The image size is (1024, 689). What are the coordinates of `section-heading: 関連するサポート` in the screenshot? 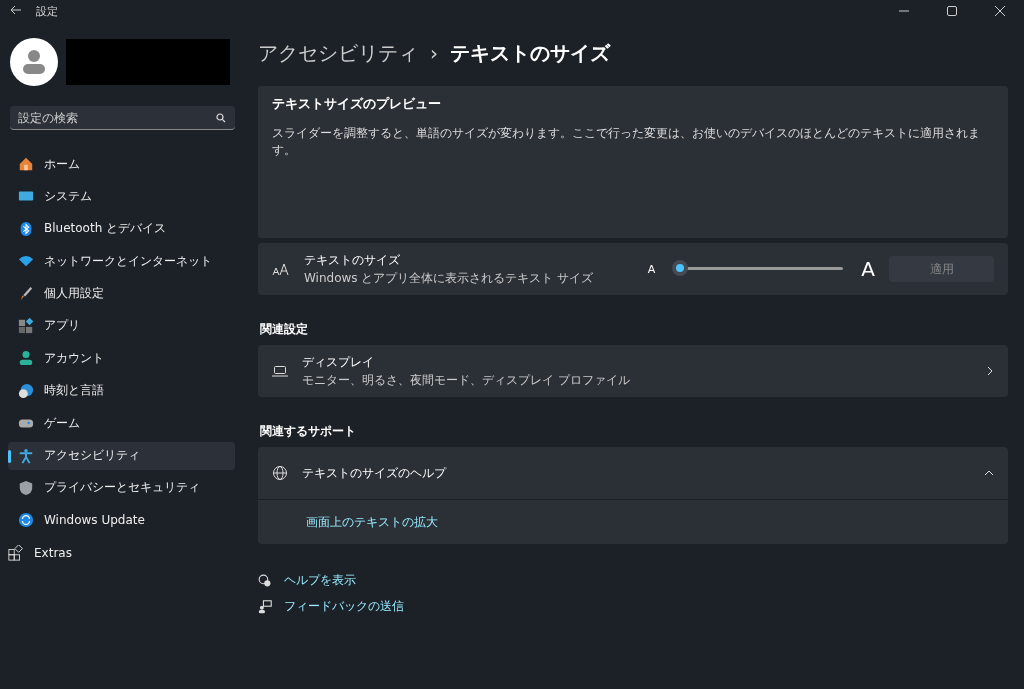 It's located at (308, 431).